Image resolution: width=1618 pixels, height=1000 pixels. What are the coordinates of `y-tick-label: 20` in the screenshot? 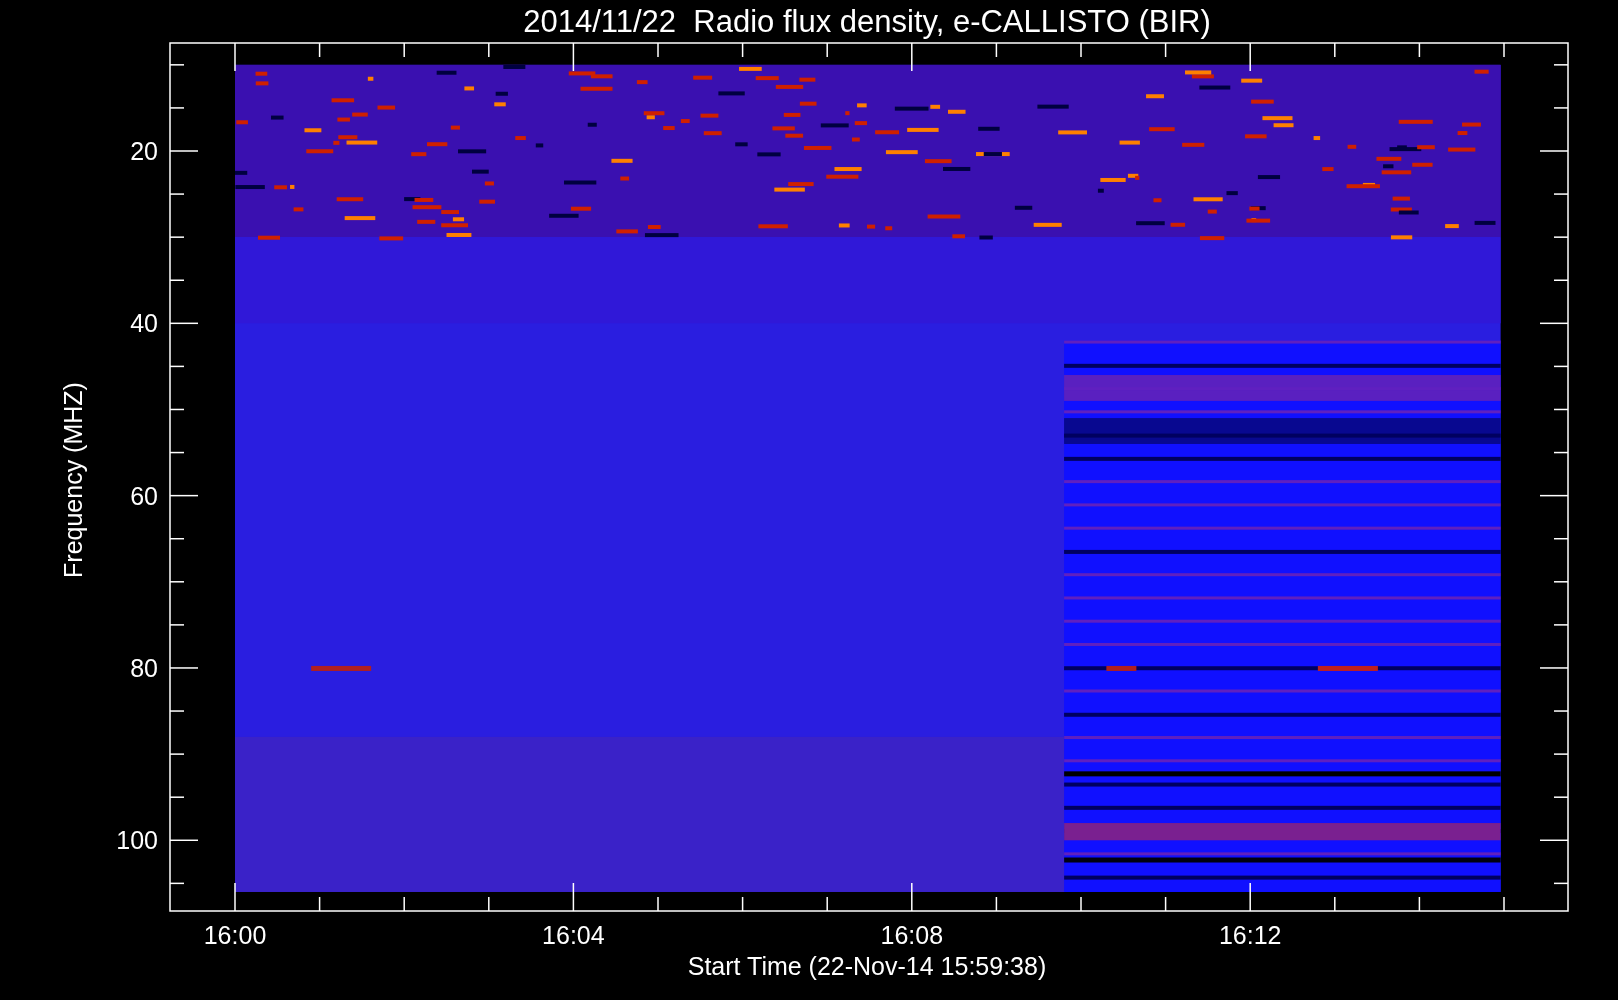 It's located at (144, 151).